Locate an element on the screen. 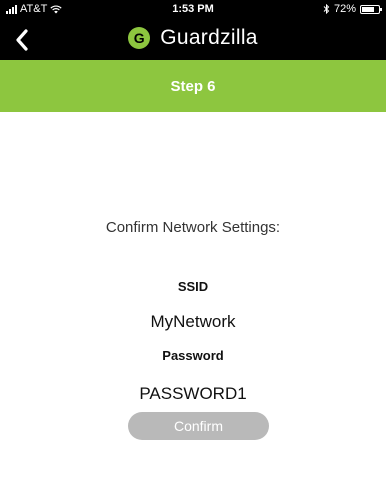 The image size is (386, 504). ssid-label: SSID is located at coordinates (193, 286).